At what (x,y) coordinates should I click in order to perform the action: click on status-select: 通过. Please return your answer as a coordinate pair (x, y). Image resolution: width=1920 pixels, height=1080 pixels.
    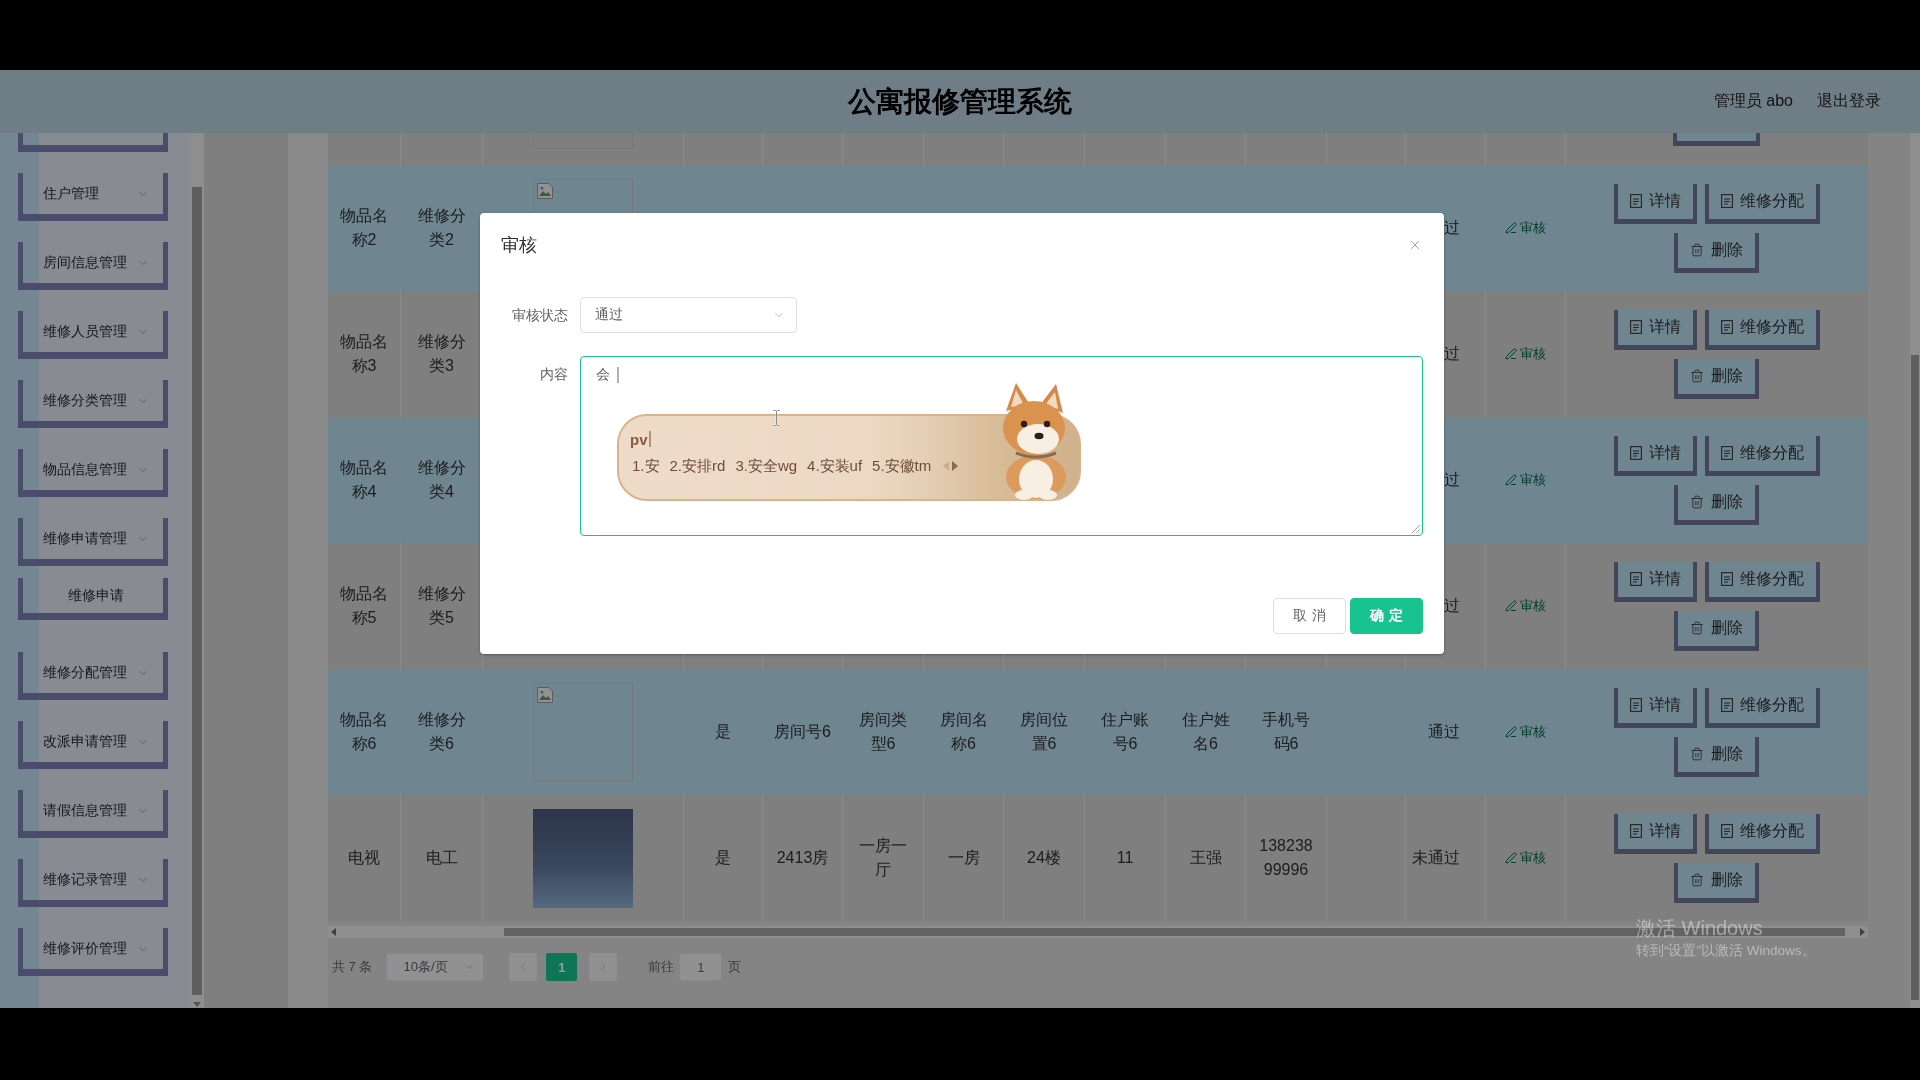
    Looking at the image, I should click on (688, 315).